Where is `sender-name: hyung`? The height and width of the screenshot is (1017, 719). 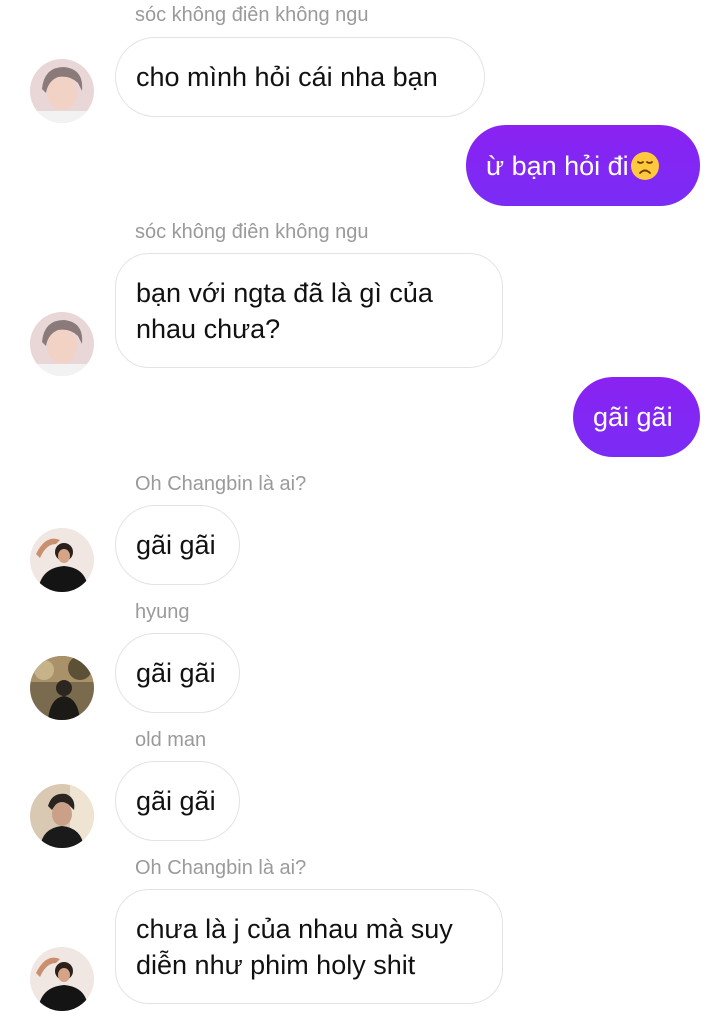 sender-name: hyung is located at coordinates (162, 612).